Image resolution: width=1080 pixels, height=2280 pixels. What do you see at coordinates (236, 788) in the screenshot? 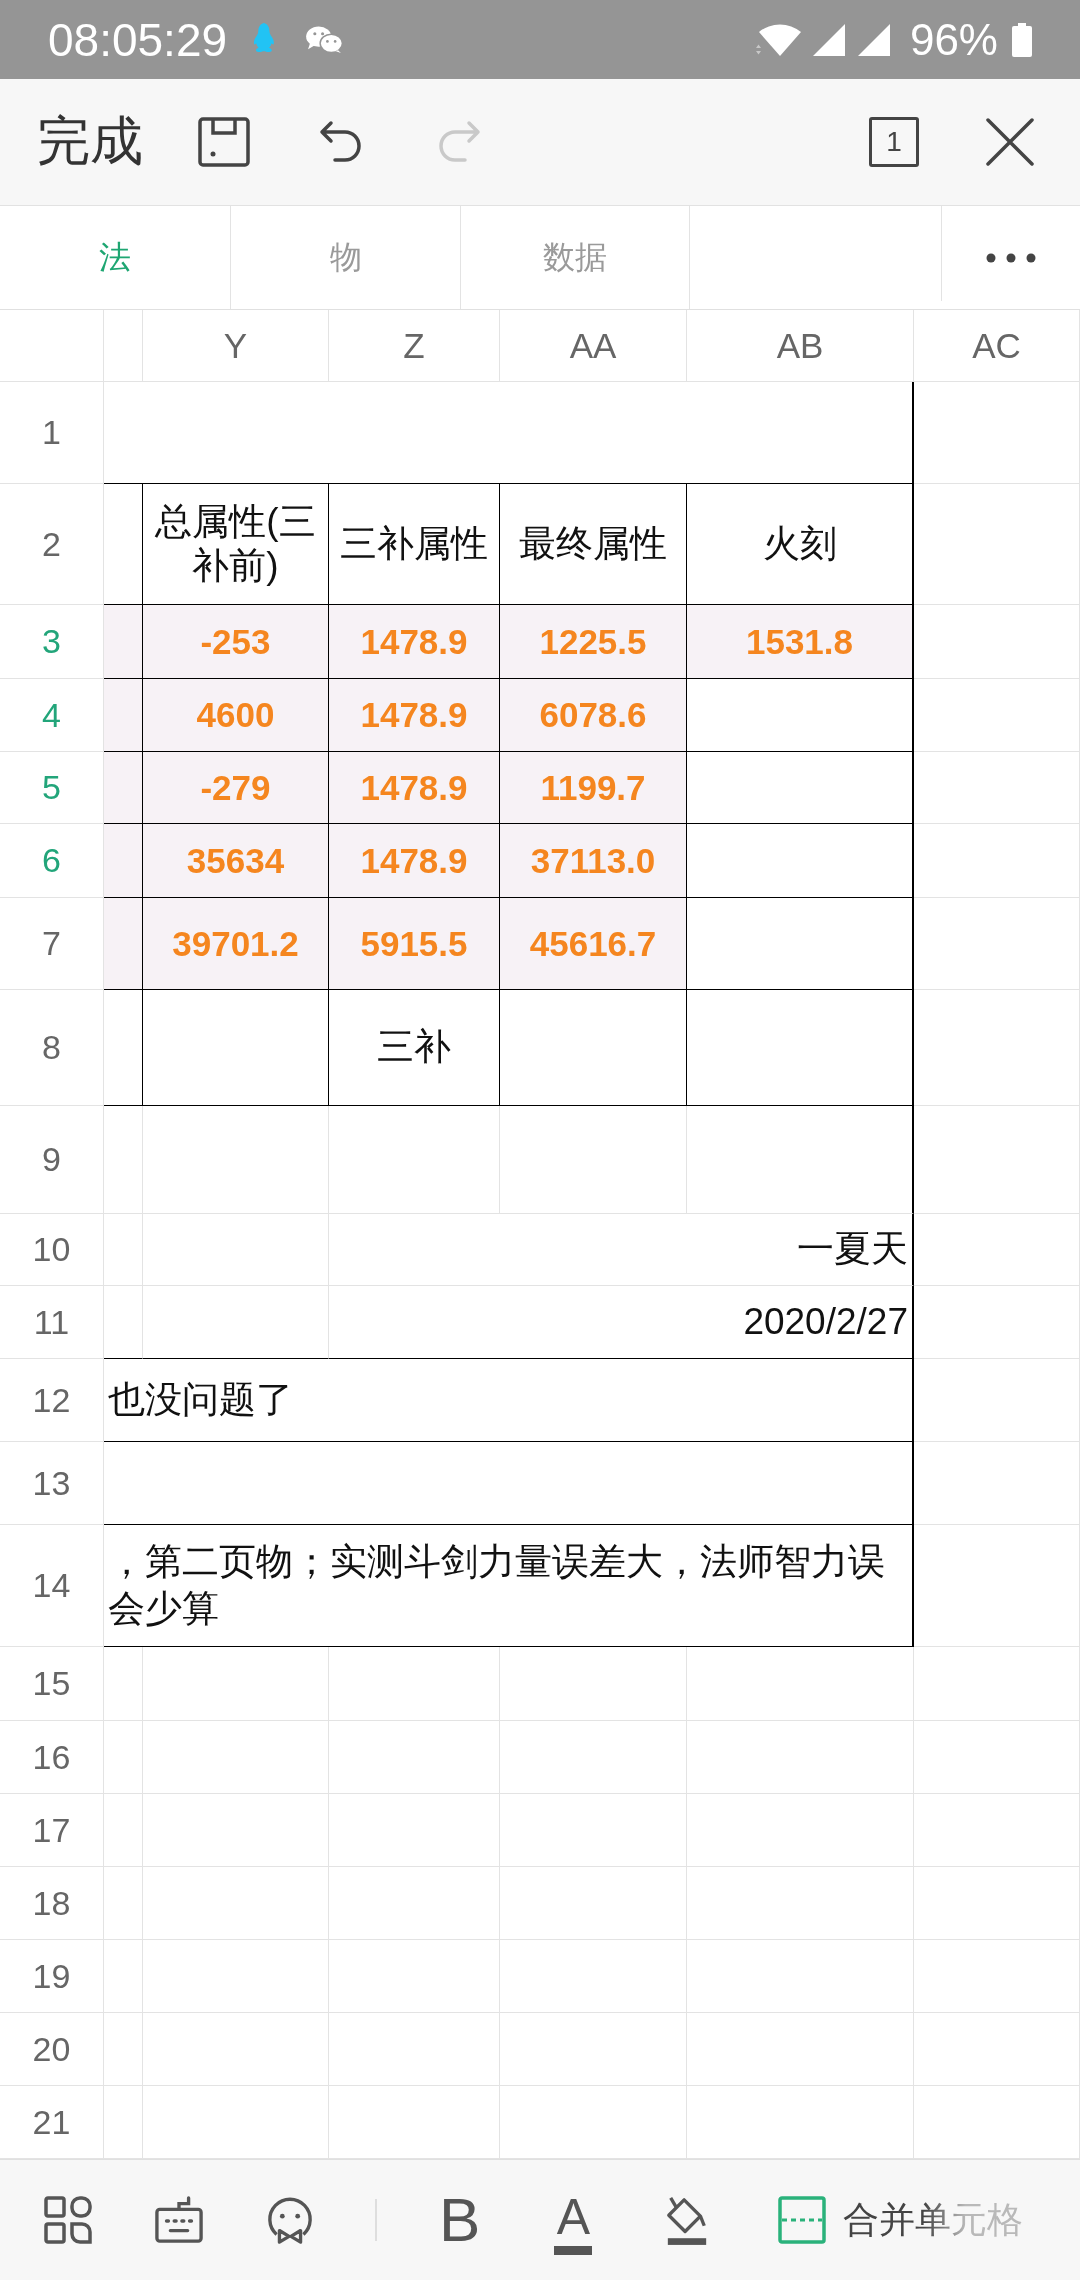
I see `table-cell: -279` at bounding box center [236, 788].